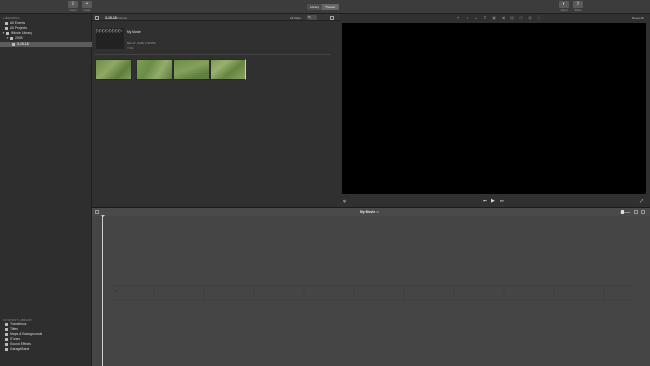  Describe the element at coordinates (643, 212) in the screenshot. I see `timeline-view-icon` at that location.